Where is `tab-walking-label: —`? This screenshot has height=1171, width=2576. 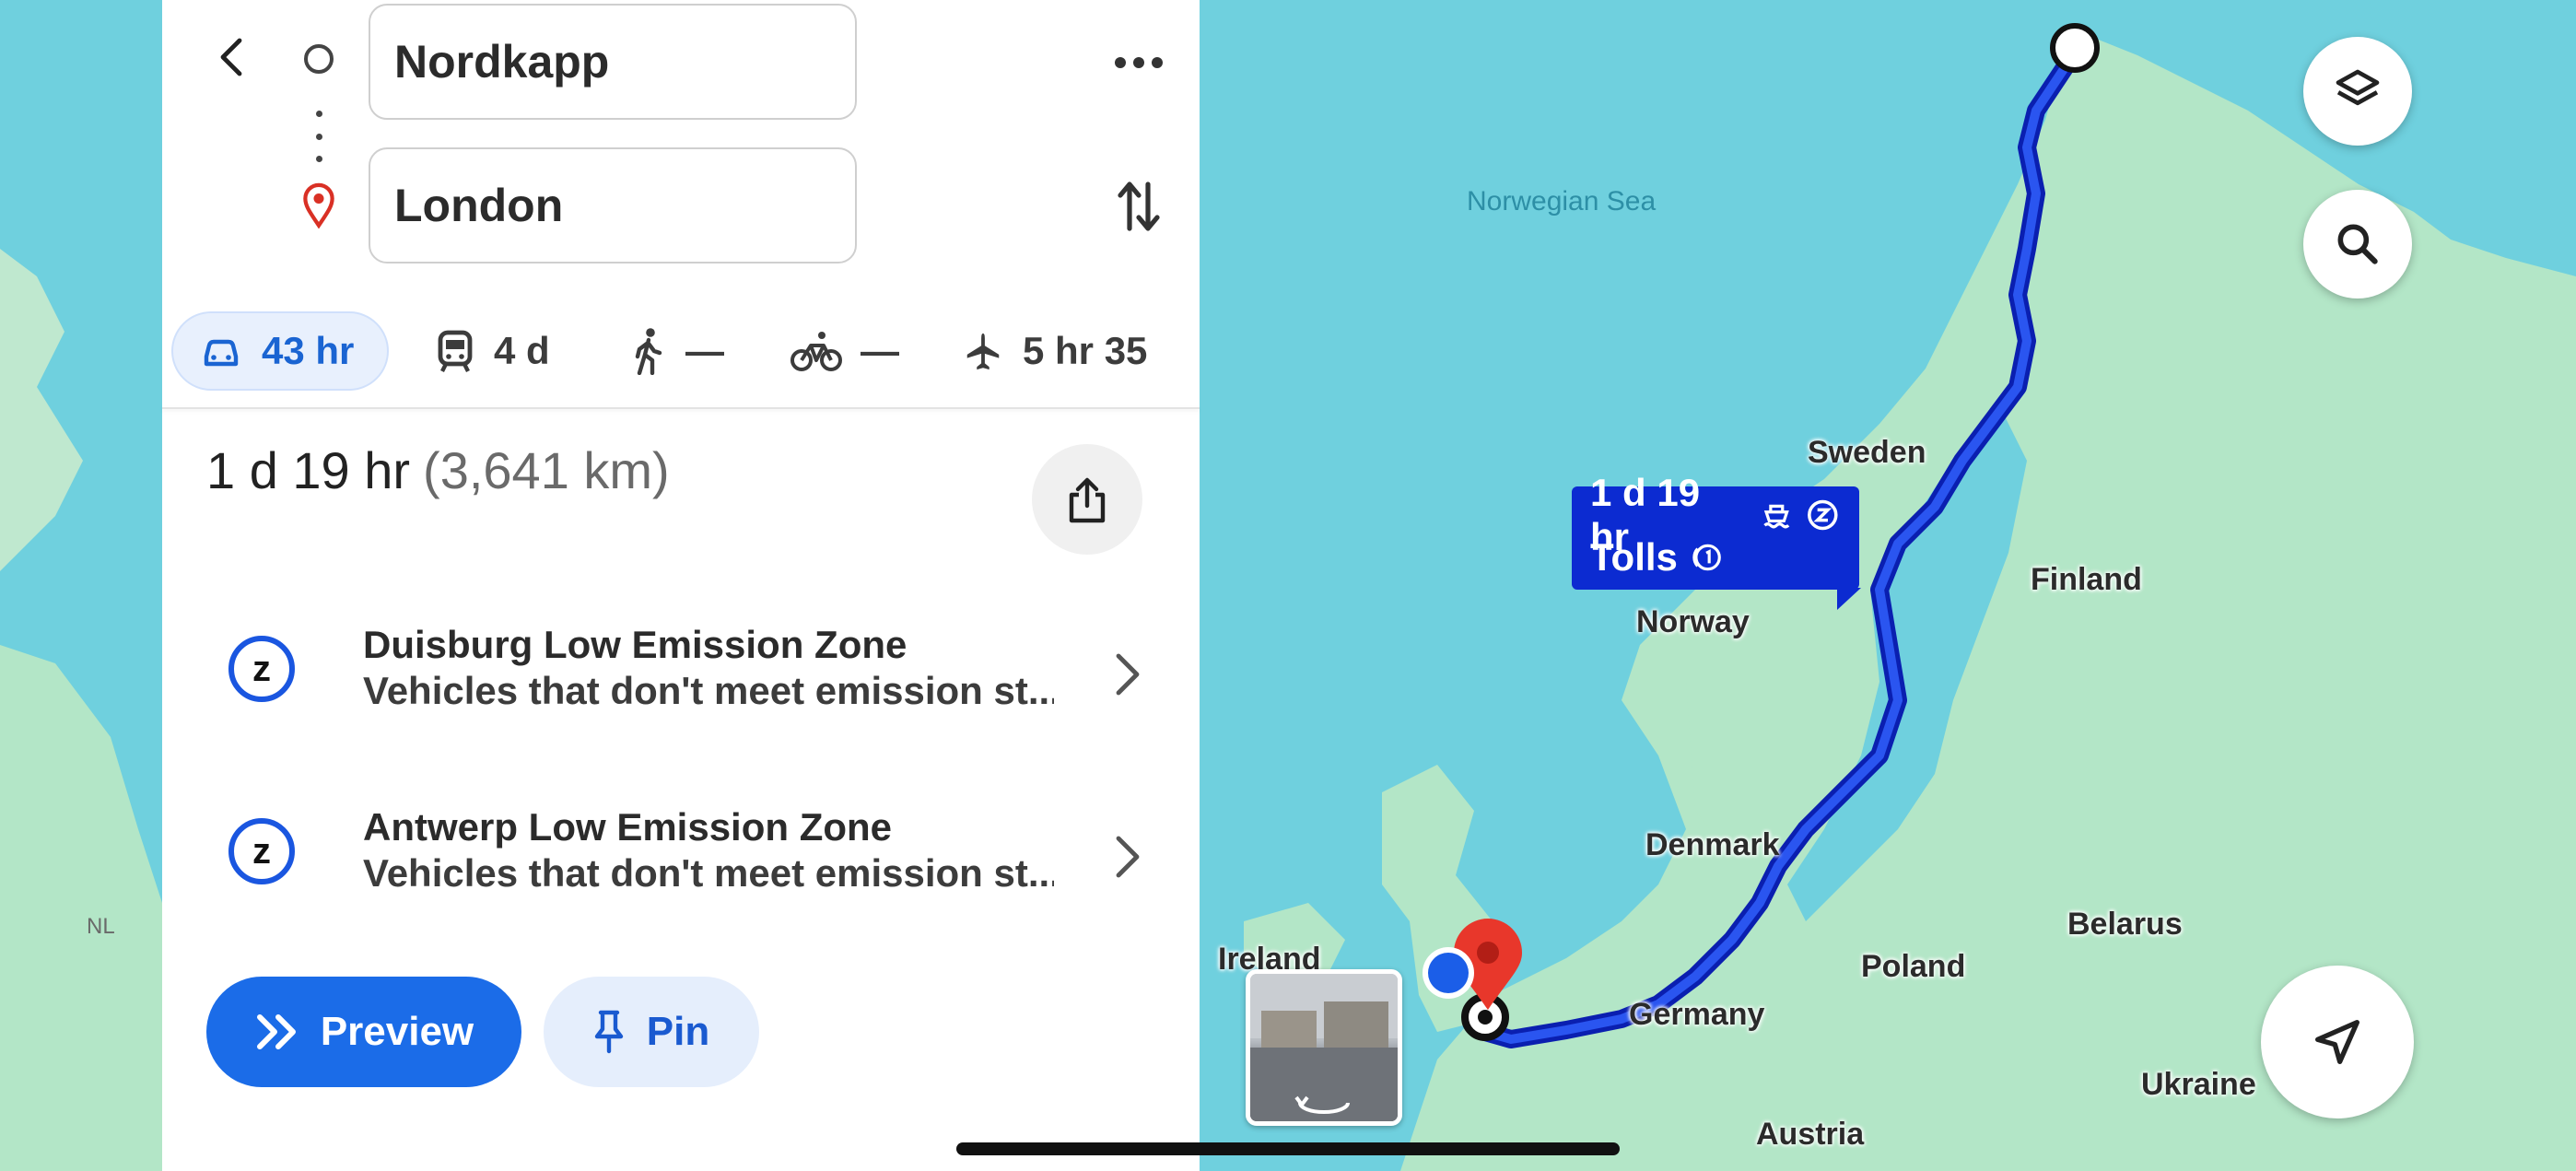
tab-walking-label: — is located at coordinates (704, 350).